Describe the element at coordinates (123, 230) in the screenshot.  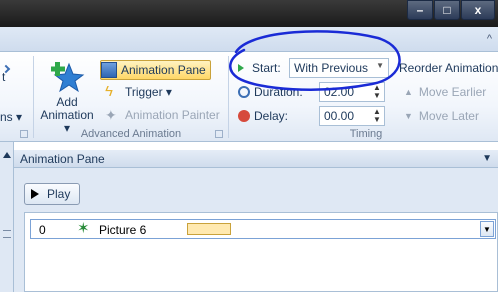
I see `animation-item-name: Picture 6` at that location.